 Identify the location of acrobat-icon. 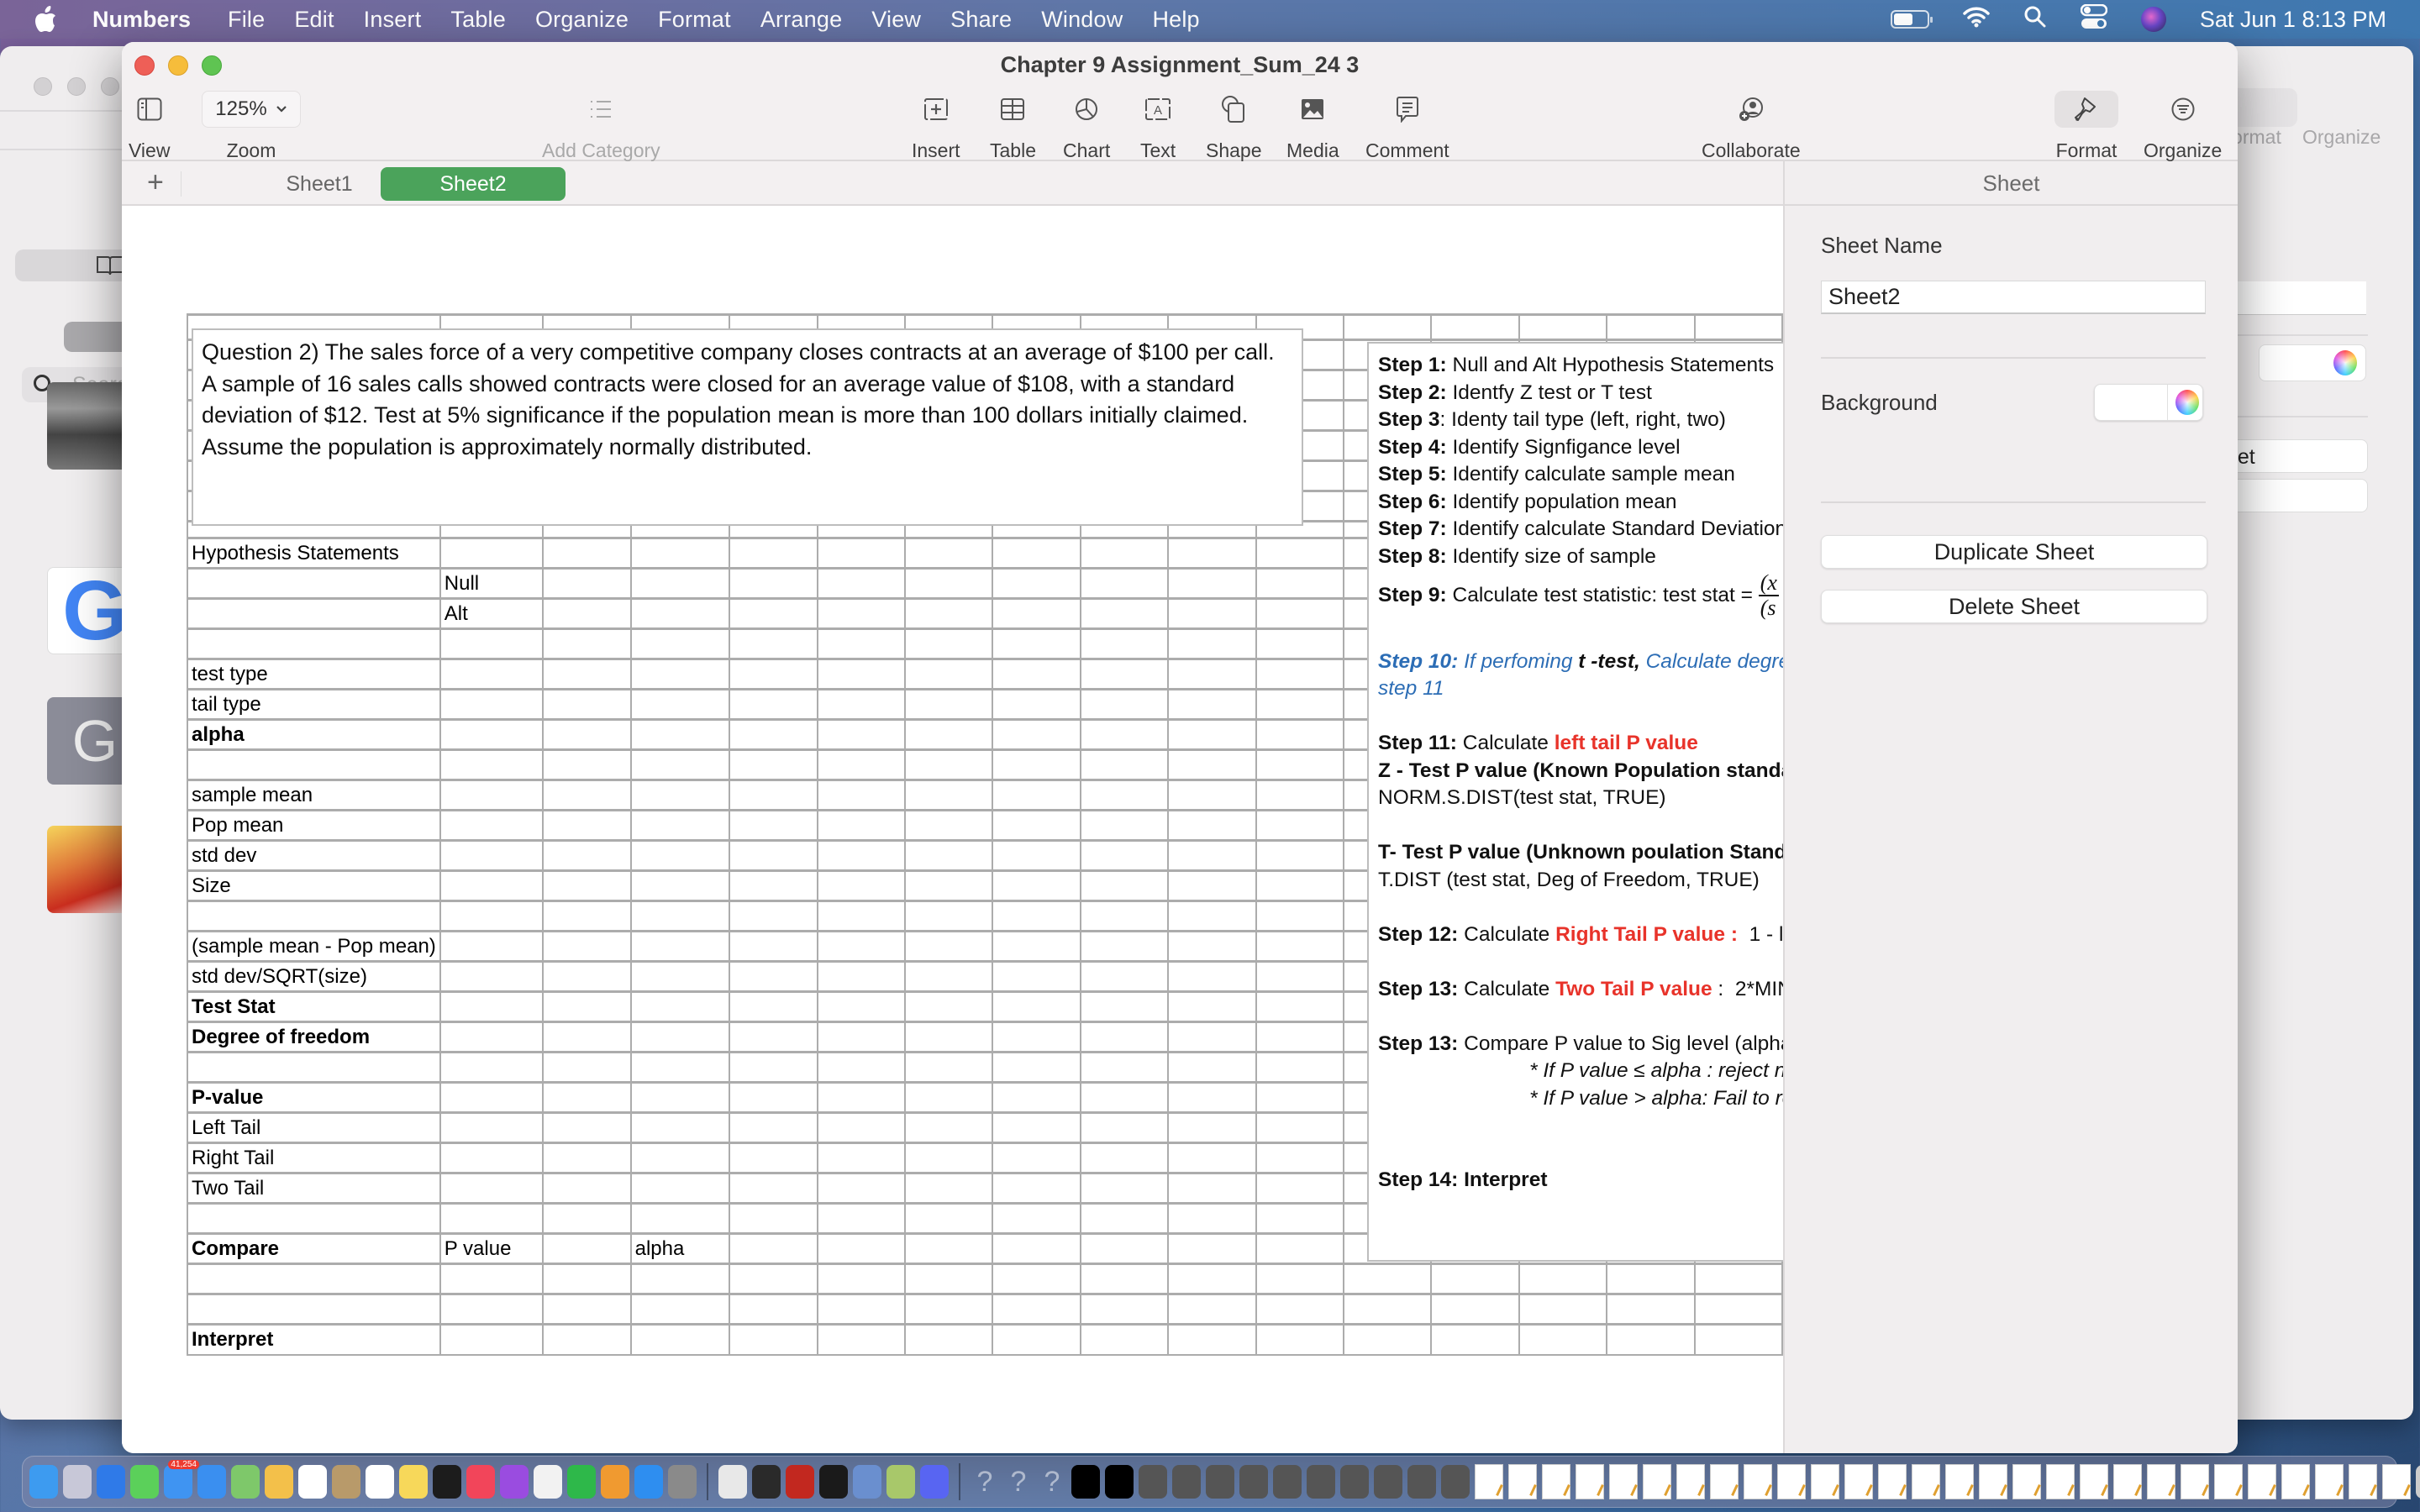
(800, 1482).